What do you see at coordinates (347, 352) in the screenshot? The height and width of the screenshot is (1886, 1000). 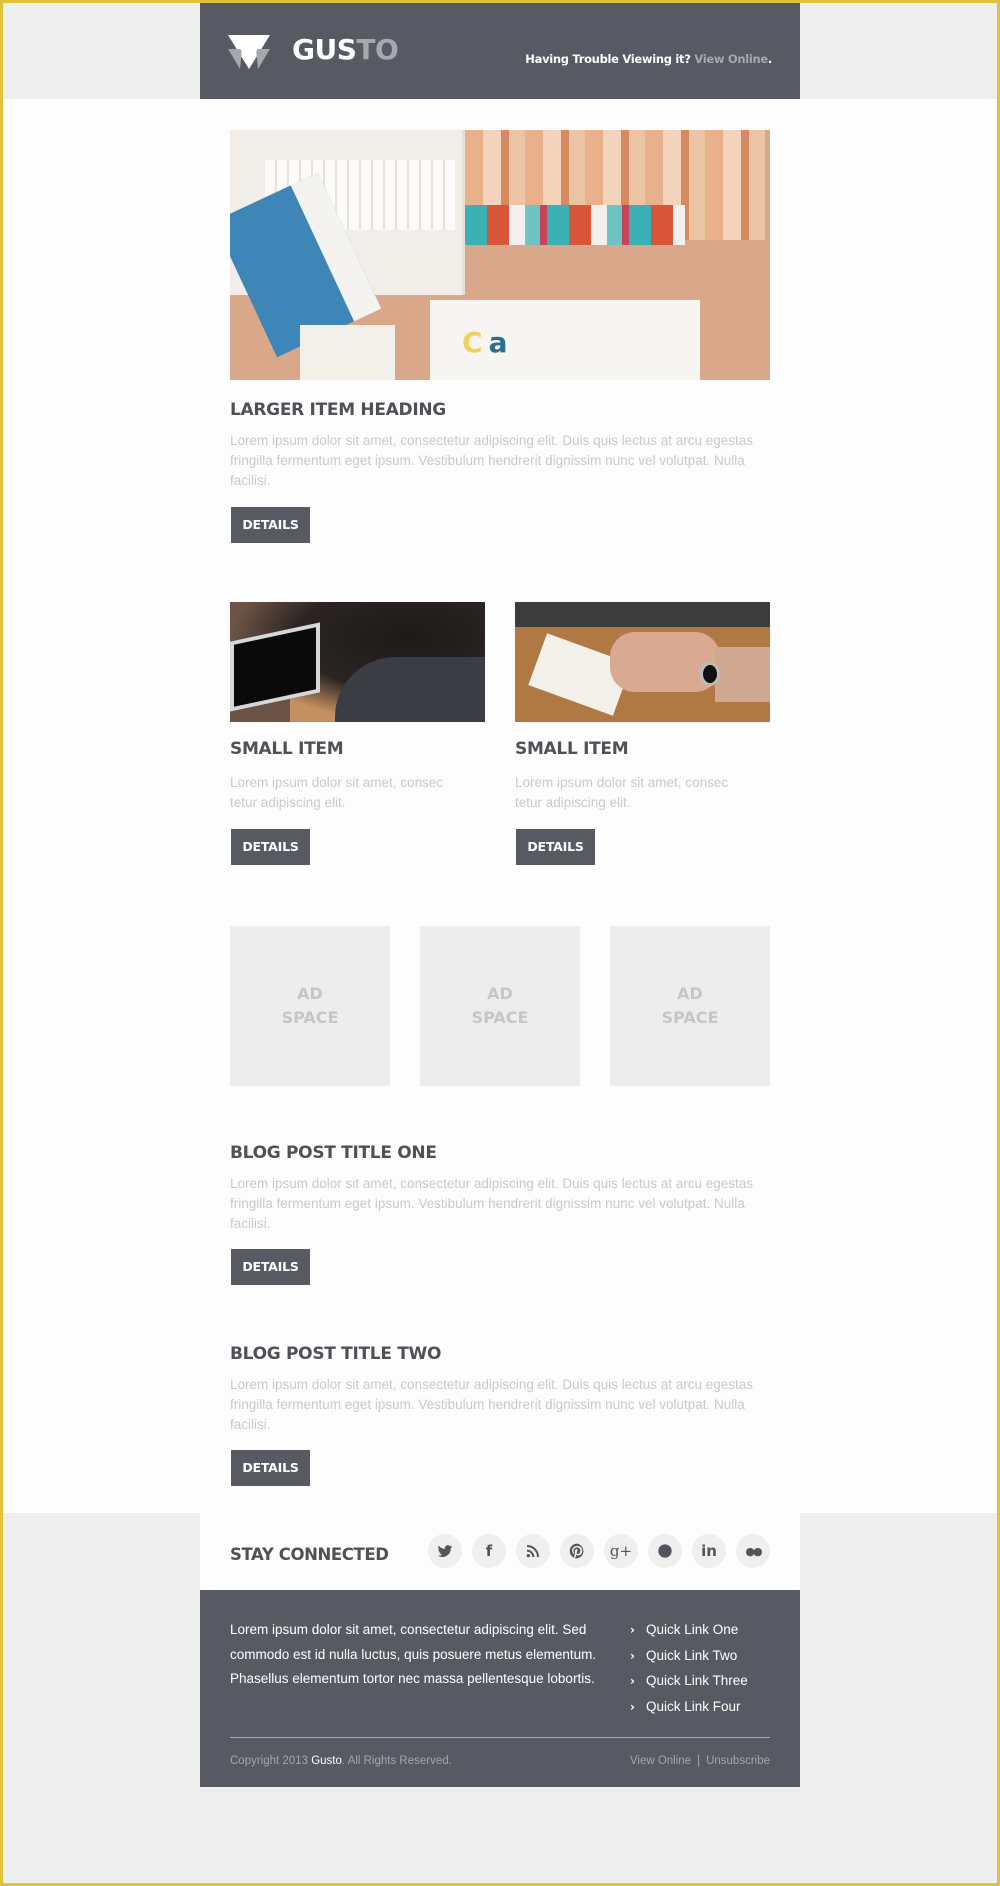 I see `hero-notebook` at bounding box center [347, 352].